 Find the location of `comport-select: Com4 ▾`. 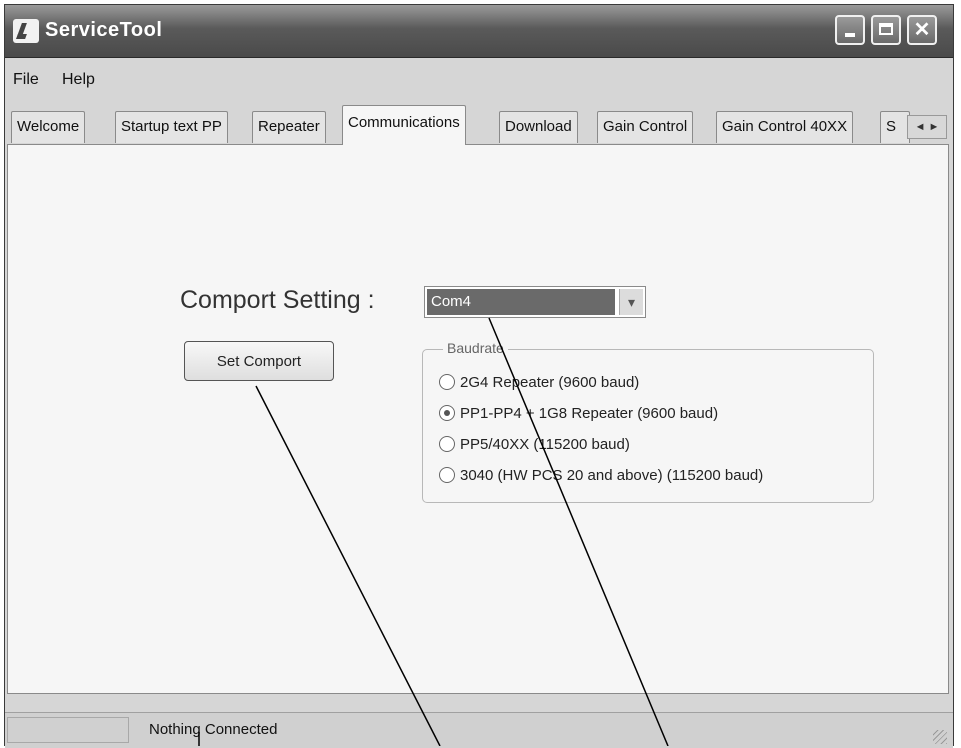

comport-select: Com4 ▾ is located at coordinates (535, 302).